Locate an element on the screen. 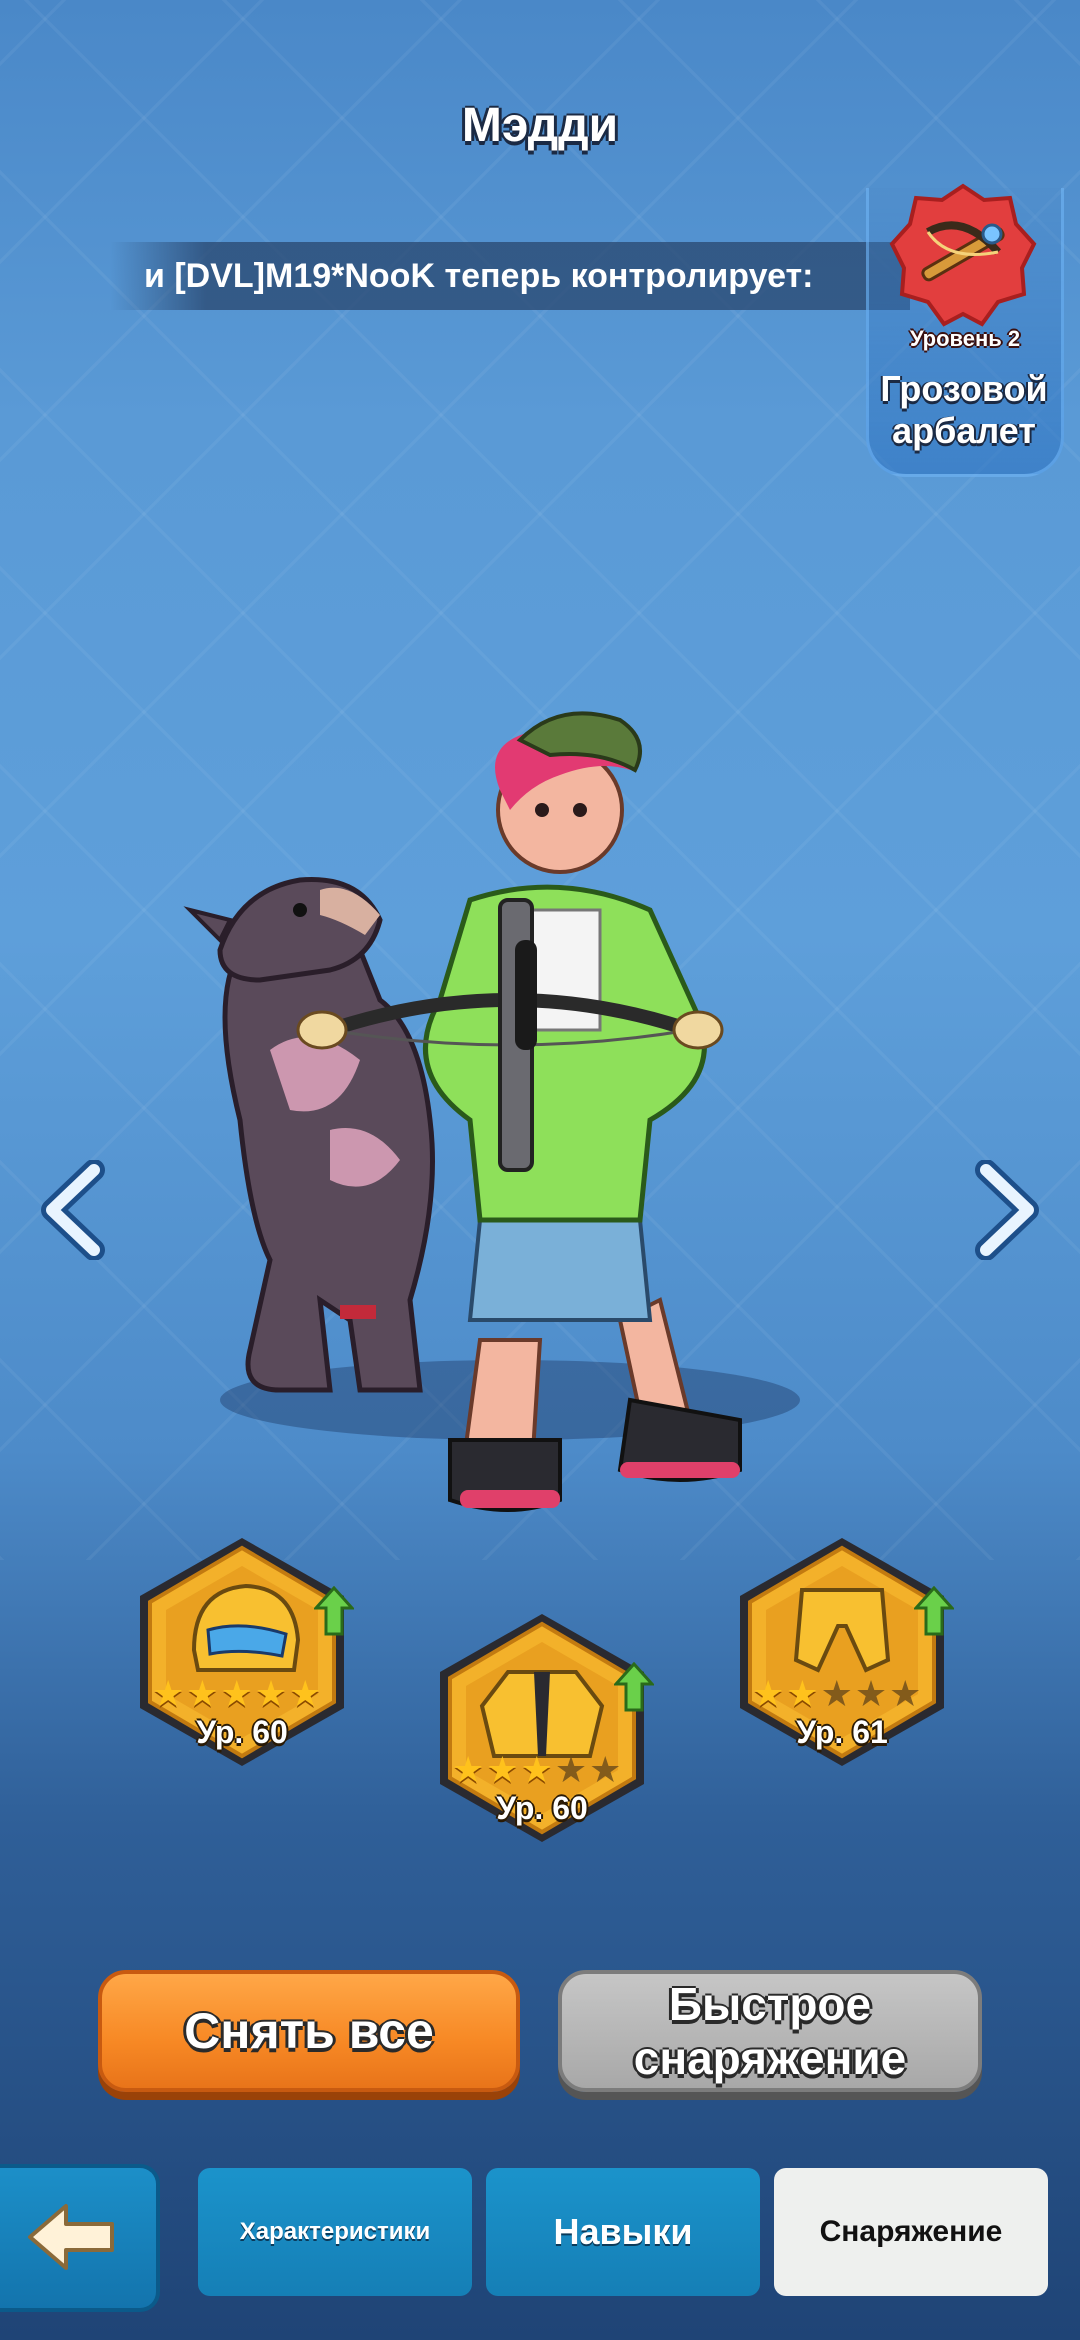  tab-skills: Навыки is located at coordinates (623, 2232).